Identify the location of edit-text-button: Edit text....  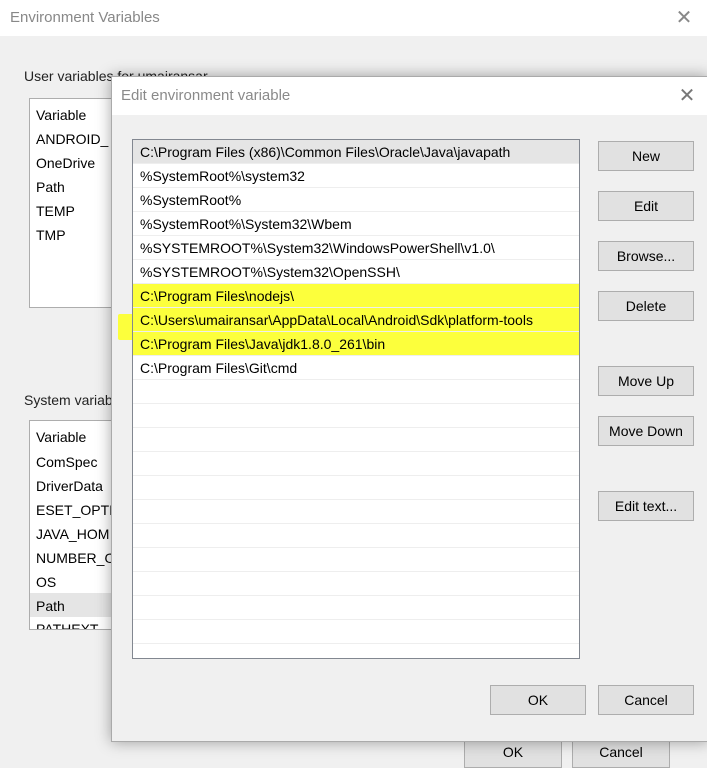
(646, 506).